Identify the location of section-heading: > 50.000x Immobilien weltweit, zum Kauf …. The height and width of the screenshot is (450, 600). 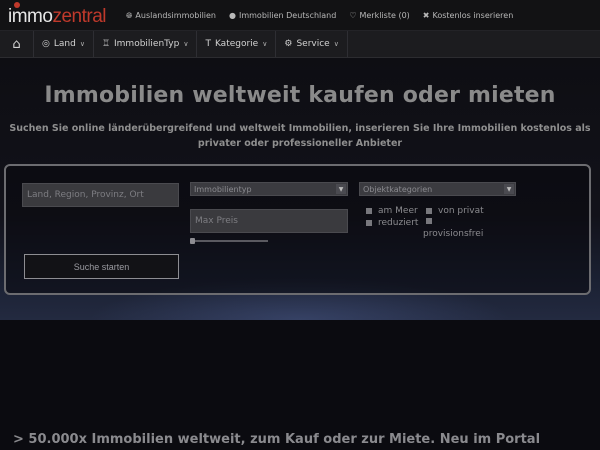
(277, 439).